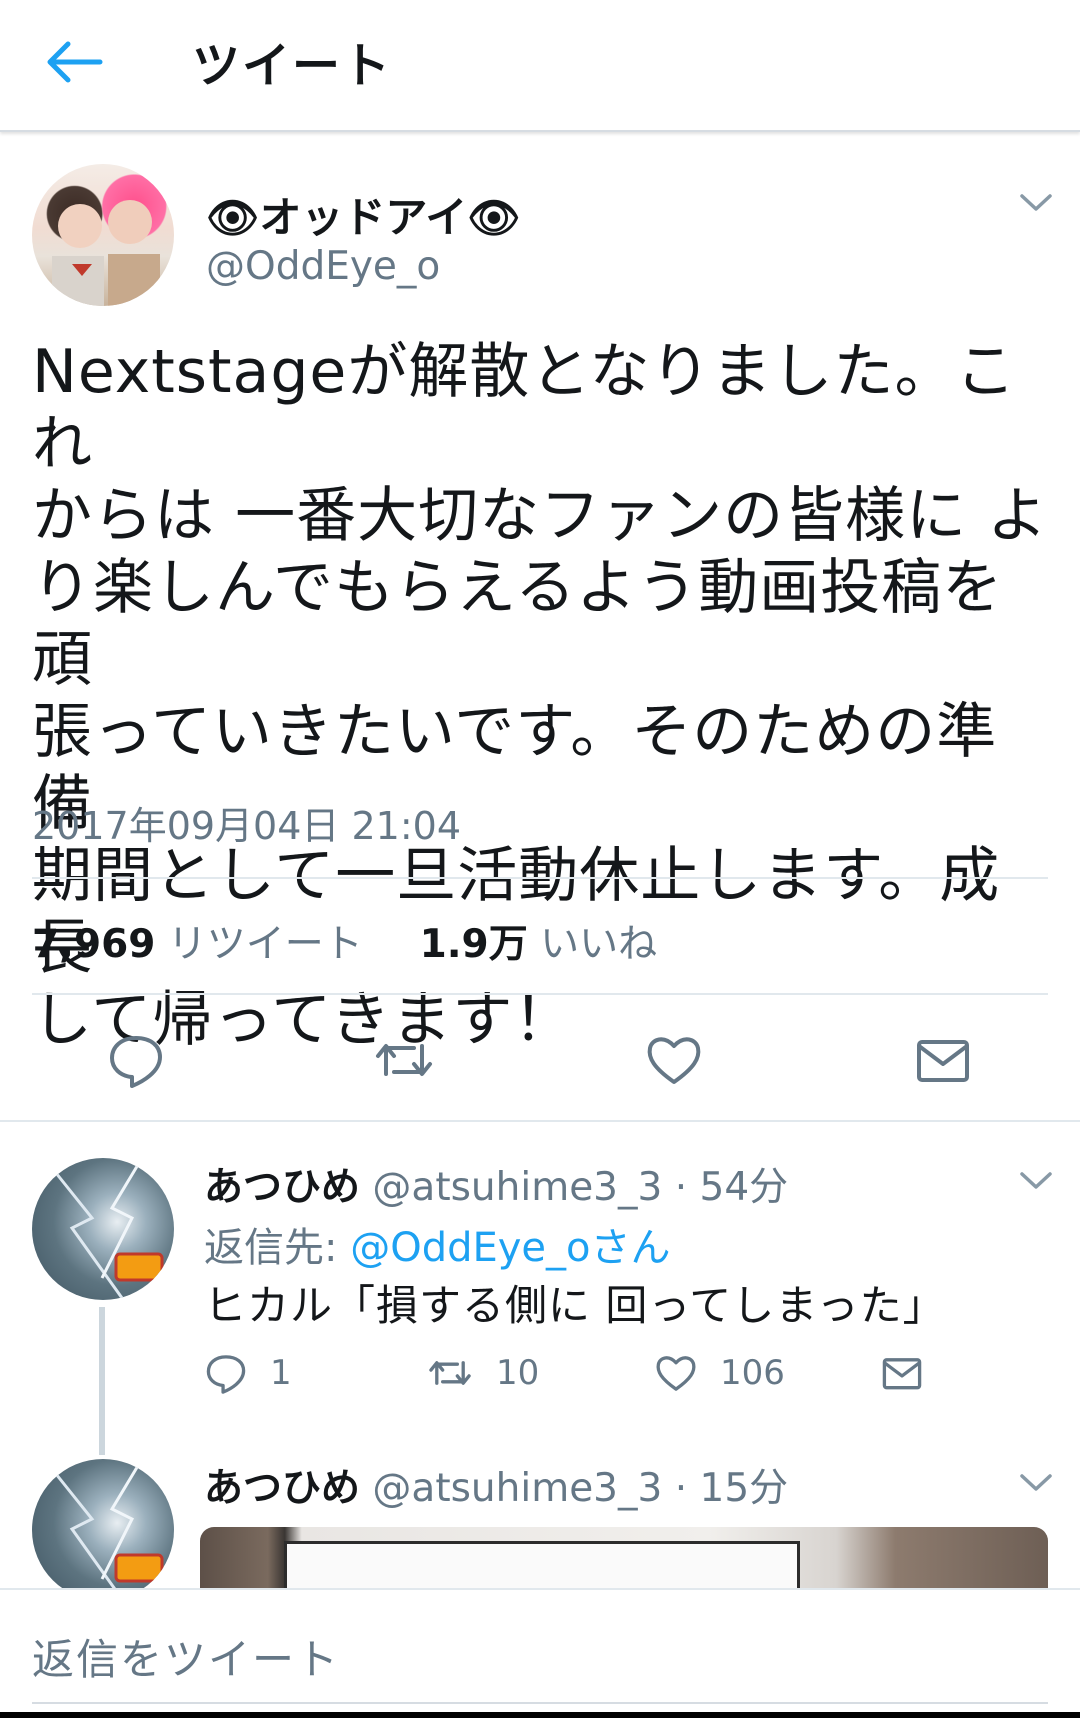  What do you see at coordinates (102, 1381) in the screenshot?
I see `thread-line` at bounding box center [102, 1381].